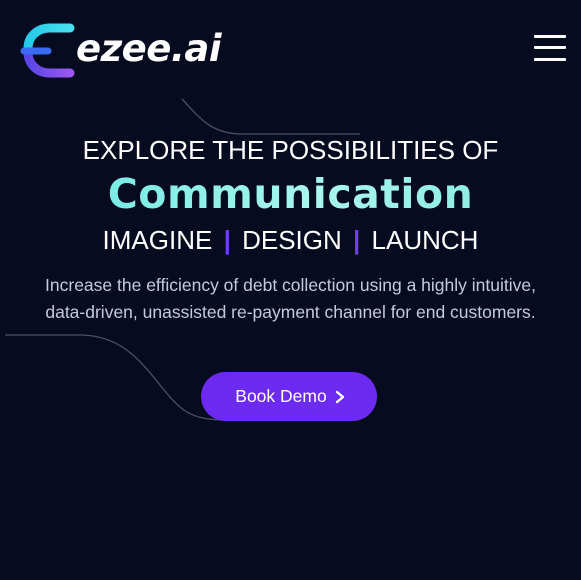 Image resolution: width=581 pixels, height=580 pixels. Describe the element at coordinates (47, 50) in the screenshot. I see `ezee-logo-icon` at that location.